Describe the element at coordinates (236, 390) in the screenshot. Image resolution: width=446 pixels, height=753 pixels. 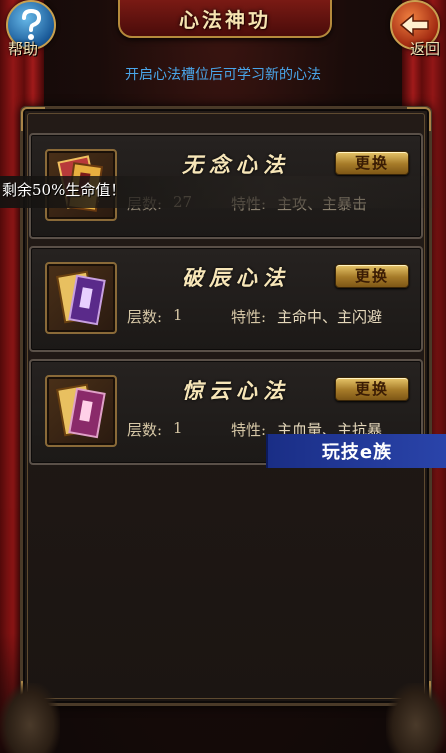
I see `skill-name: 惊云心法` at that location.